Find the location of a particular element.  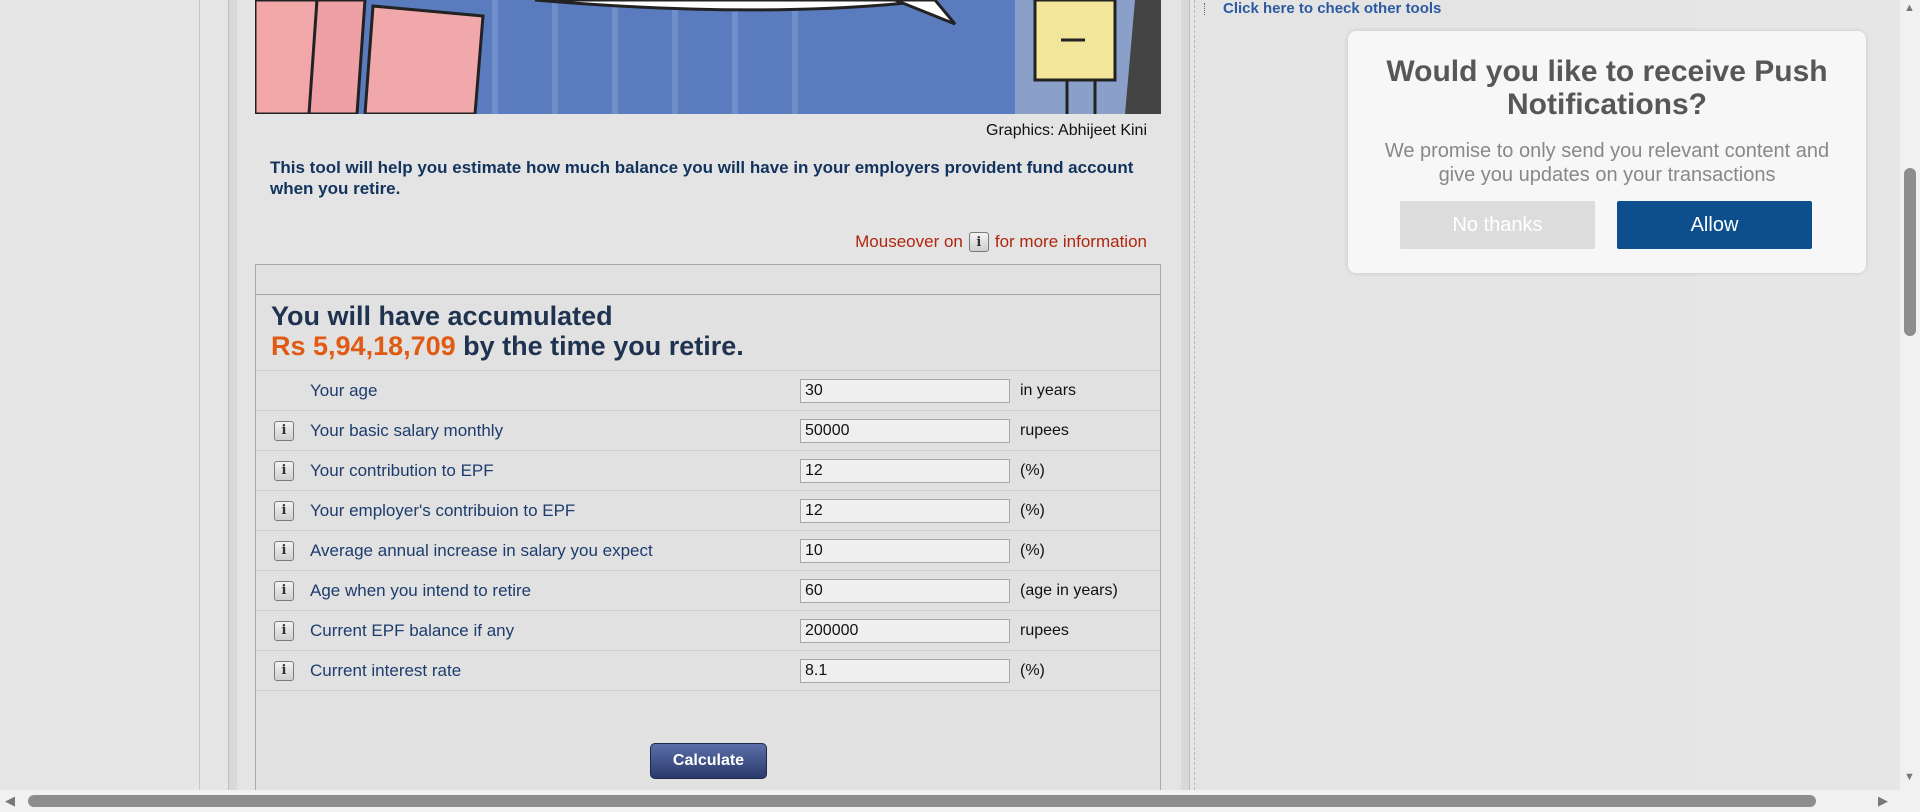

field-label: Your basic salary monthly is located at coordinates (407, 430).